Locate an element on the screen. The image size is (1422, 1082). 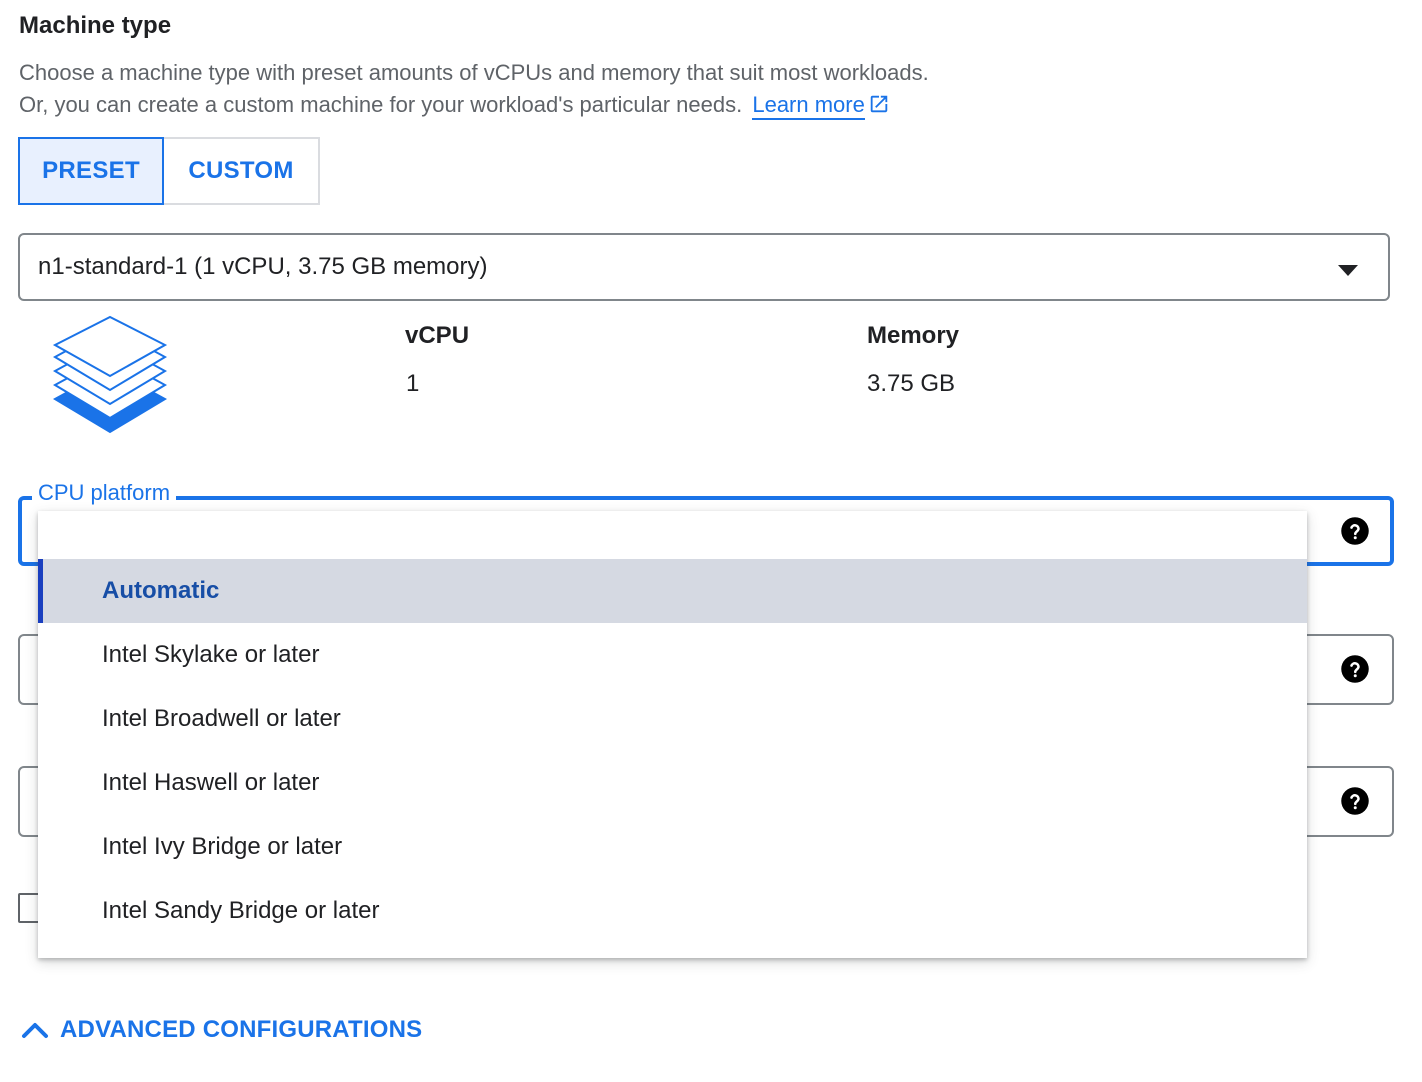
arrow-drop-down-icon is located at coordinates (1348, 273).